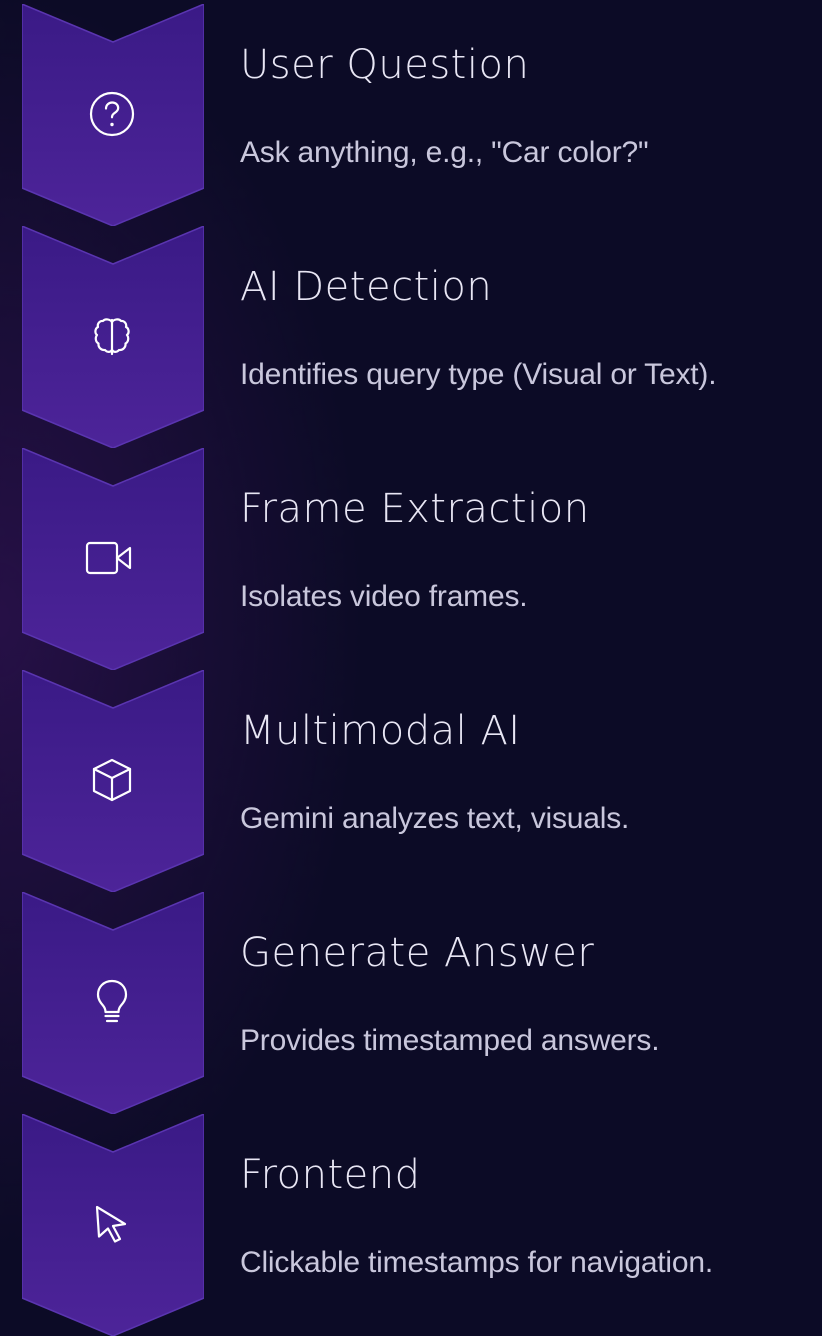 This screenshot has width=822, height=1336. I want to click on step-description: Provides timestamped answers., so click(450, 1040).